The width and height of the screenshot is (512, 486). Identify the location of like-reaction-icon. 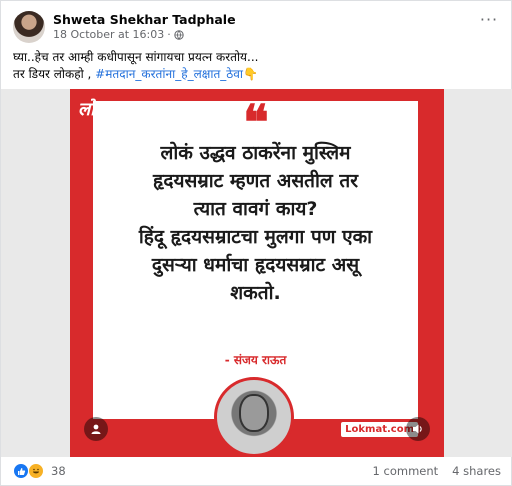
(21, 471).